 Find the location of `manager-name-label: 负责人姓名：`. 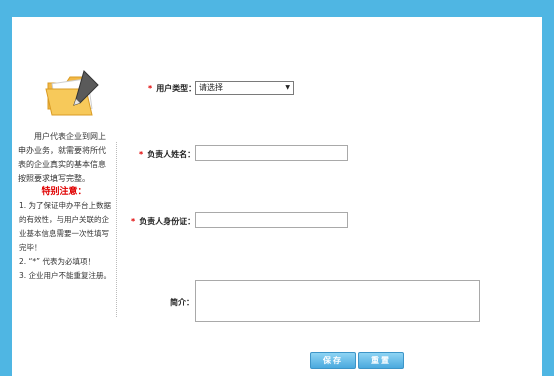

manager-name-label: 负责人姓名： is located at coordinates (171, 154).